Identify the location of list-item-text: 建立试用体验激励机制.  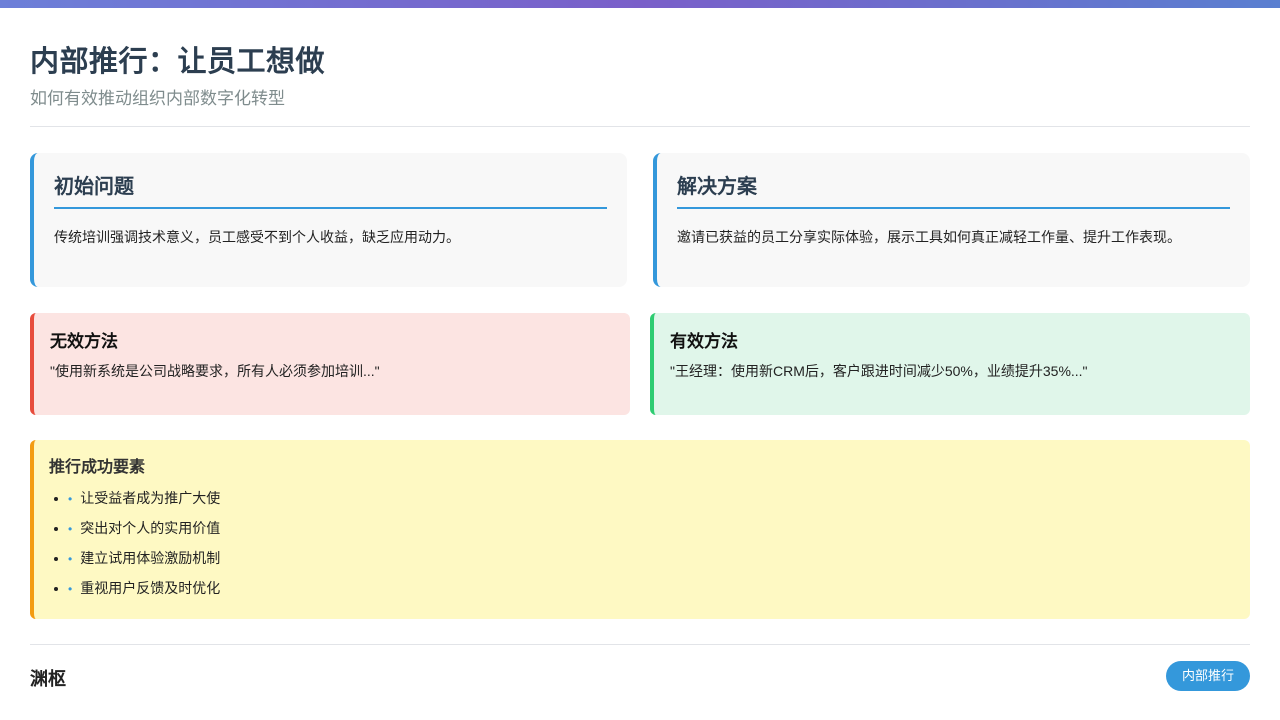
(150, 558).